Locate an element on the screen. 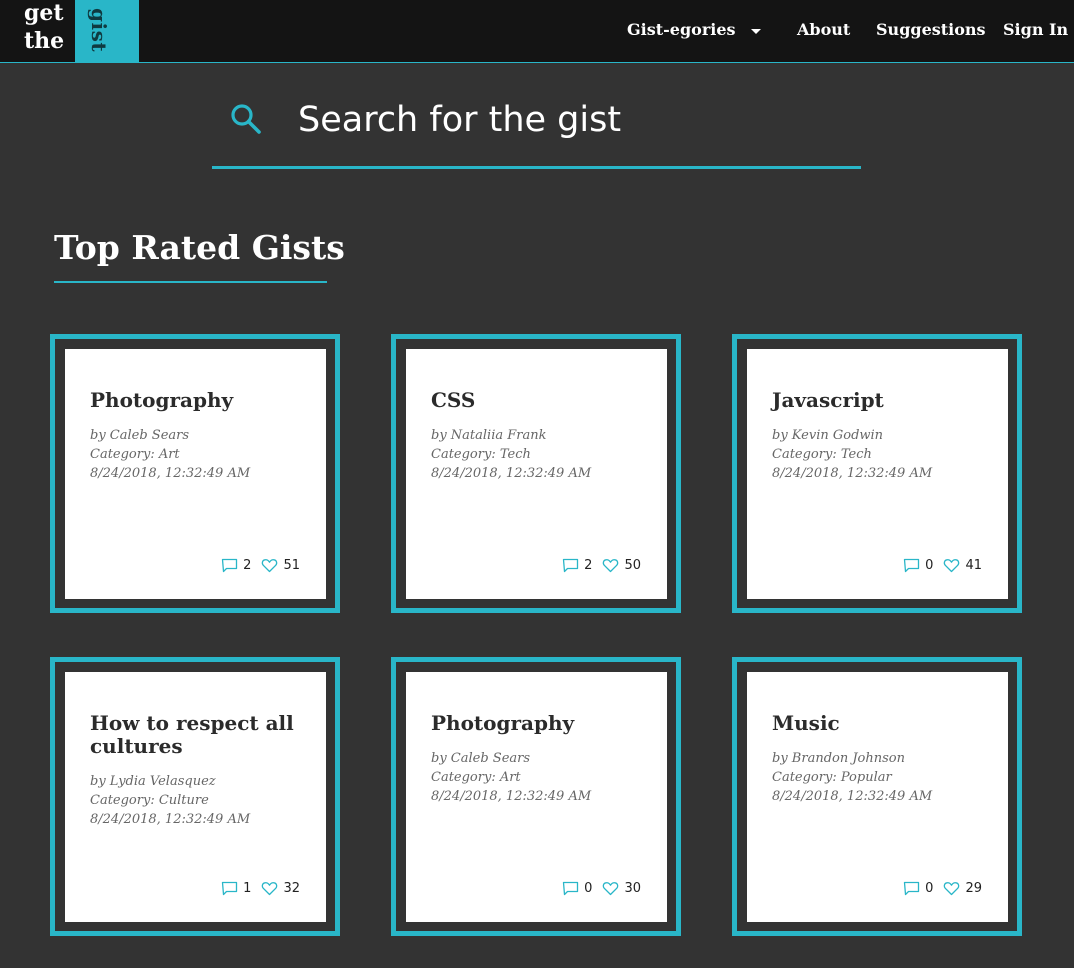  card-stats: 1 32 is located at coordinates (260, 888).